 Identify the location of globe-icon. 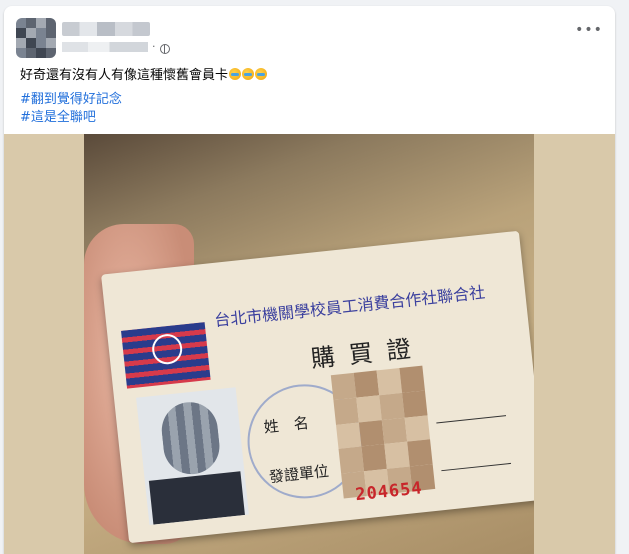
(165, 49).